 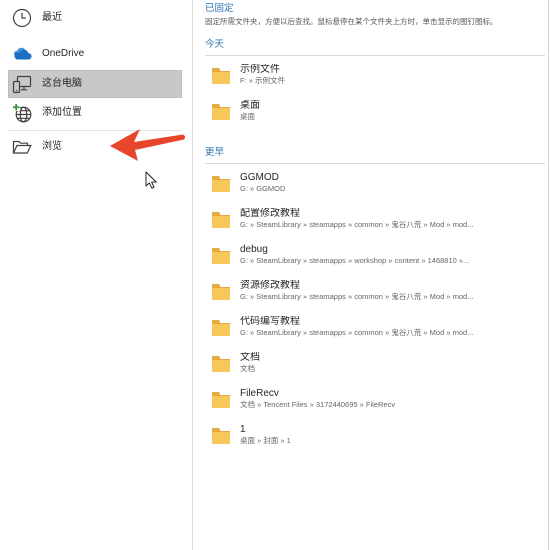 What do you see at coordinates (95, 84) in the screenshot?
I see `nav-item-this-pc: 这台电脑` at bounding box center [95, 84].